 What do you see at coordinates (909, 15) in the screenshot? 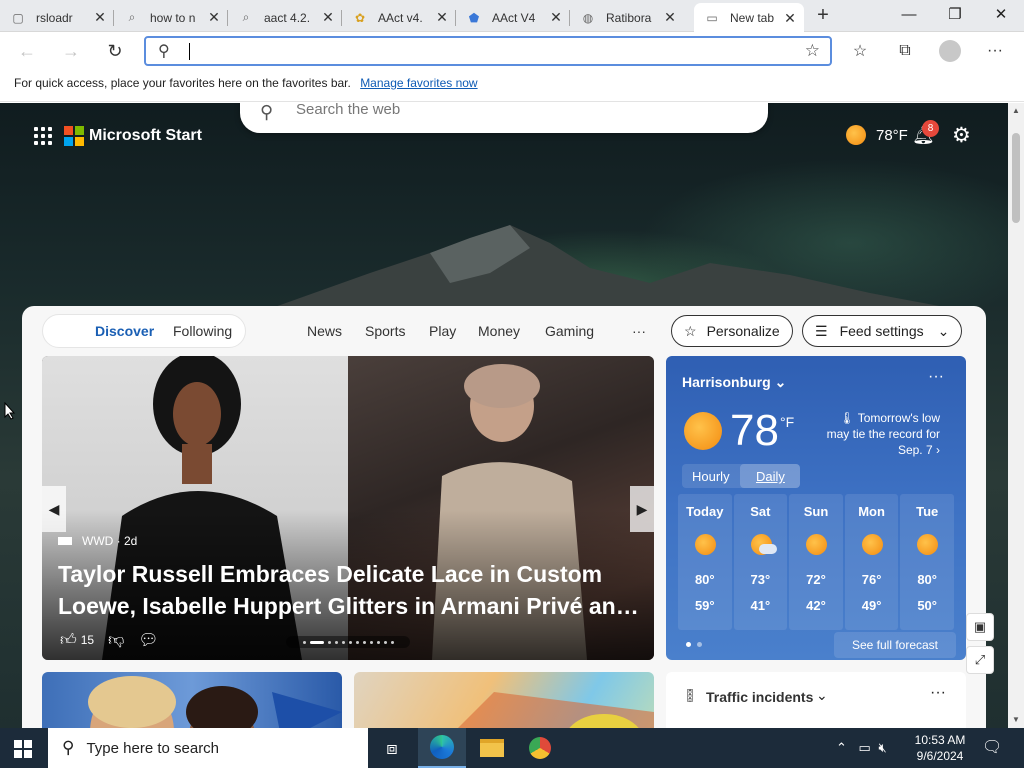
I see `minimize-button: —` at bounding box center [909, 15].